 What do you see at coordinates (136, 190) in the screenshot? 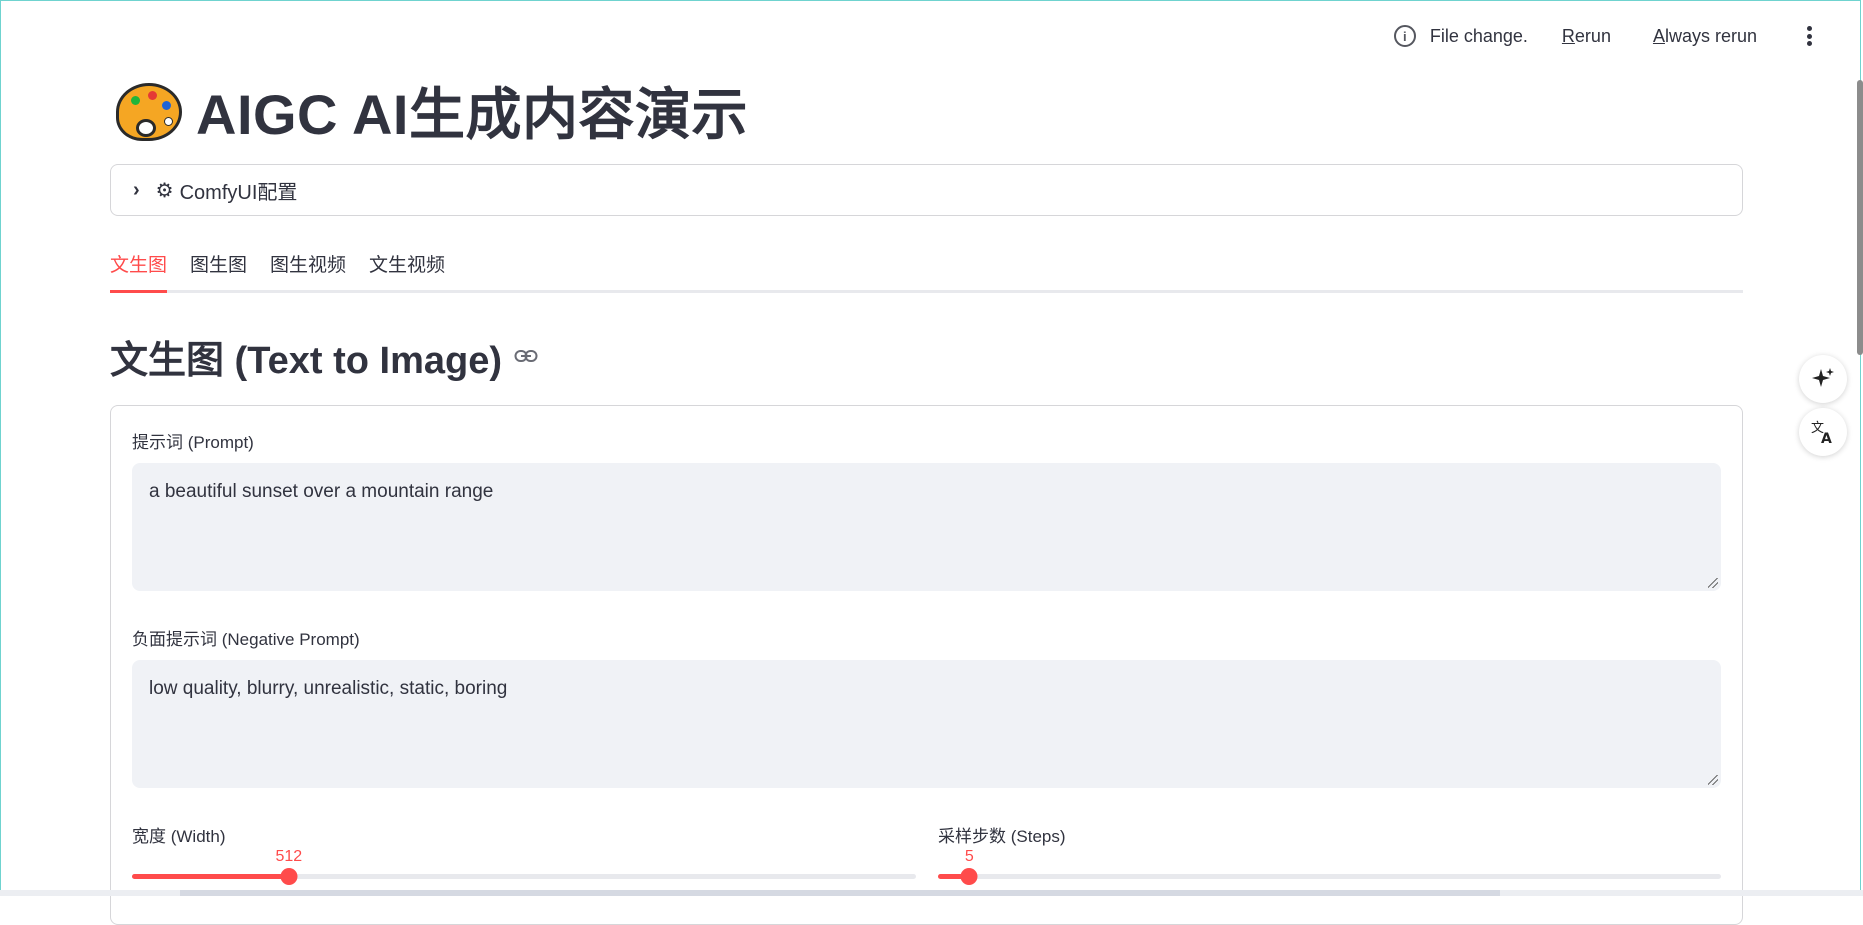
I see `chevron-right-icon: ›` at bounding box center [136, 190].